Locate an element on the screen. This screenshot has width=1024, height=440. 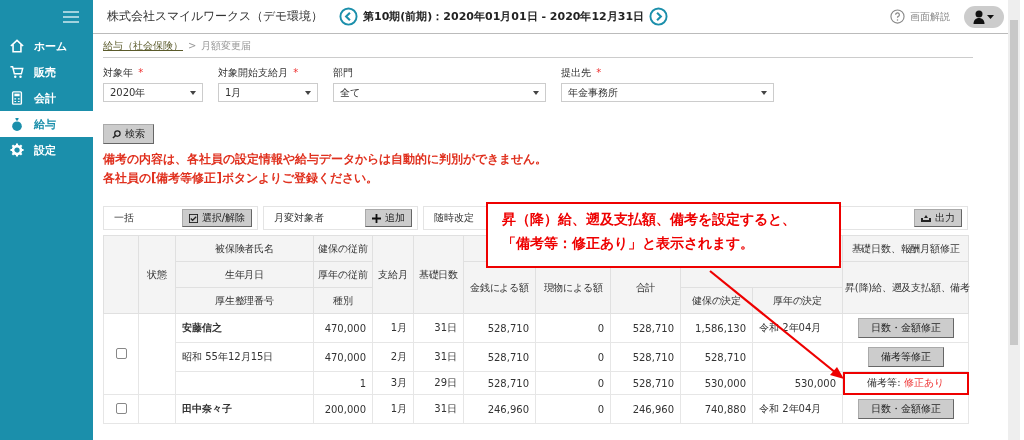
nav-item: 設定 is located at coordinates (46, 150).